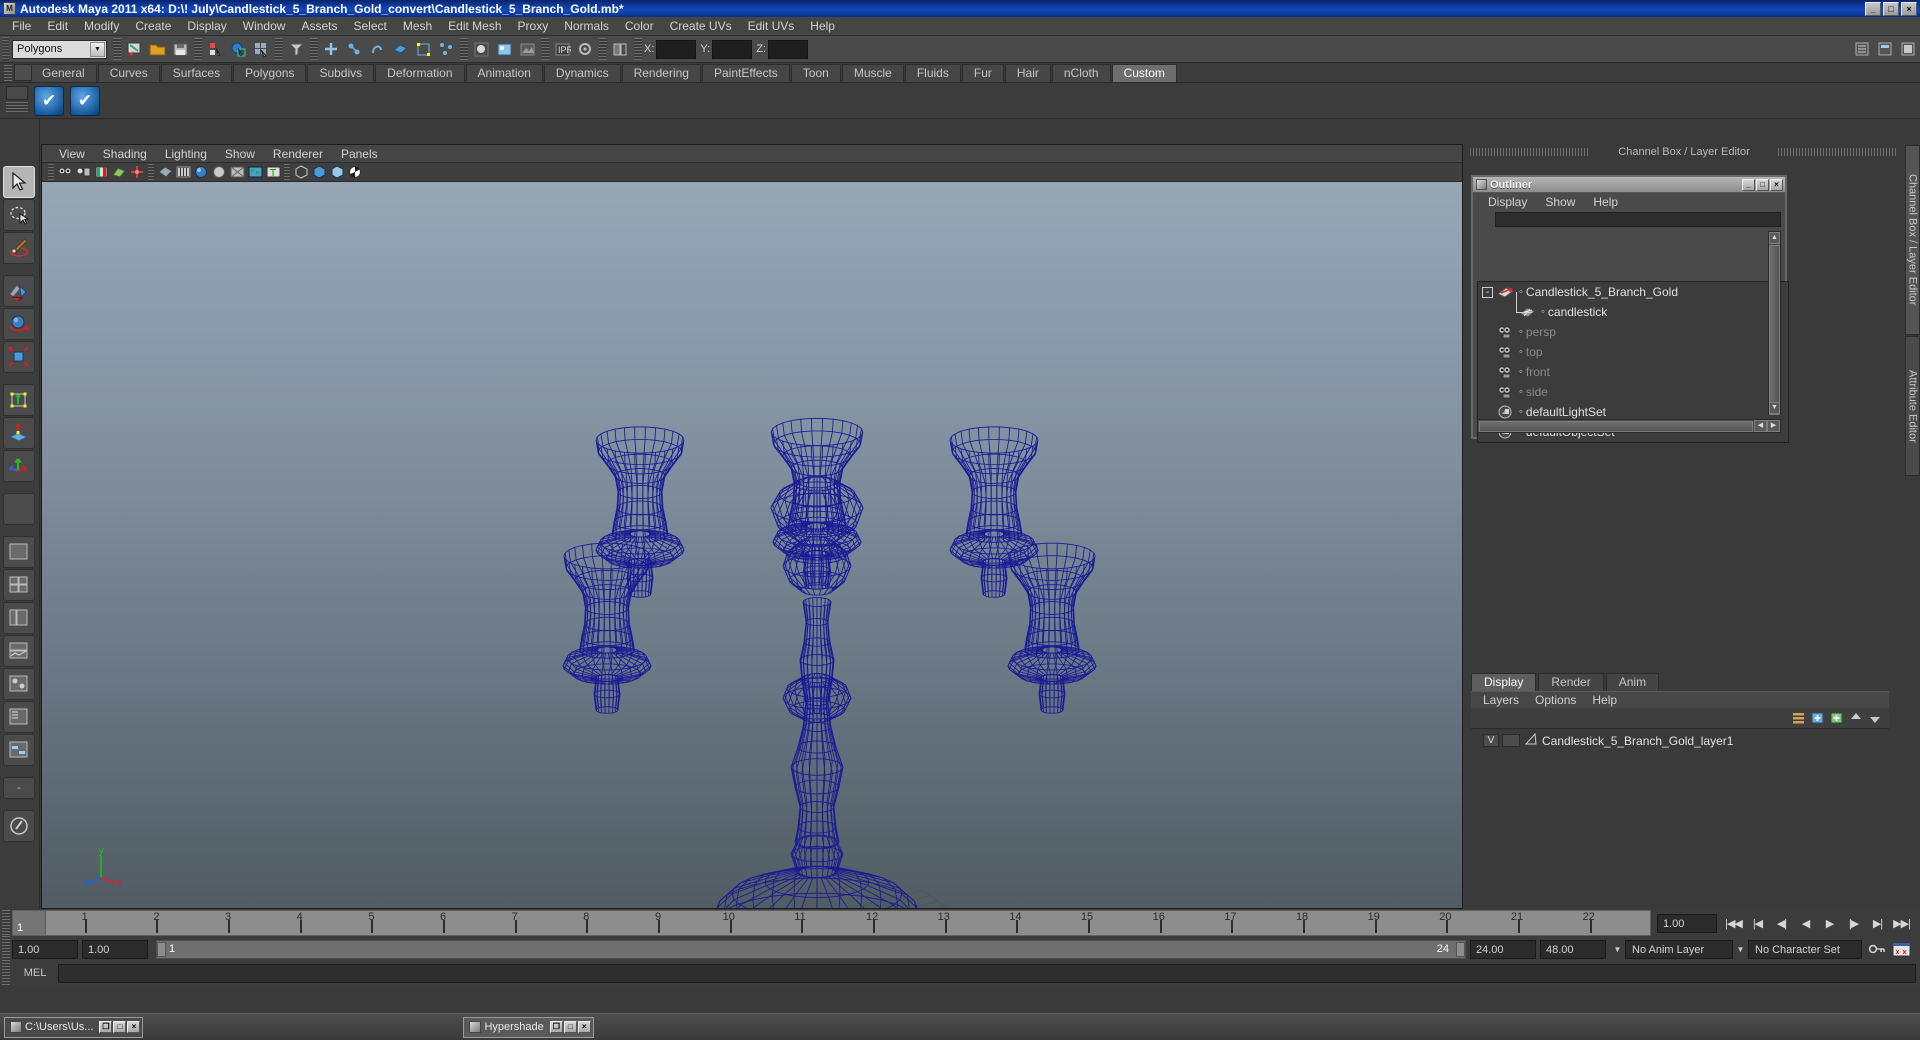 The height and width of the screenshot is (1040, 1920). Describe the element at coordinates (1762, 184) in the screenshot. I see `outliner-maximize-button: □` at that location.